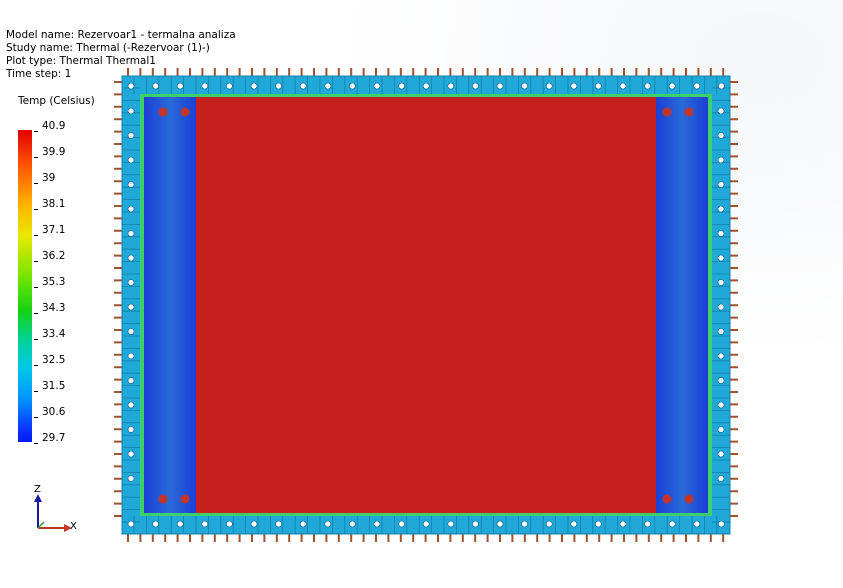 This screenshot has height=588, width=843. What do you see at coordinates (73, 526) in the screenshot?
I see `x-axis-label: X` at bounding box center [73, 526].